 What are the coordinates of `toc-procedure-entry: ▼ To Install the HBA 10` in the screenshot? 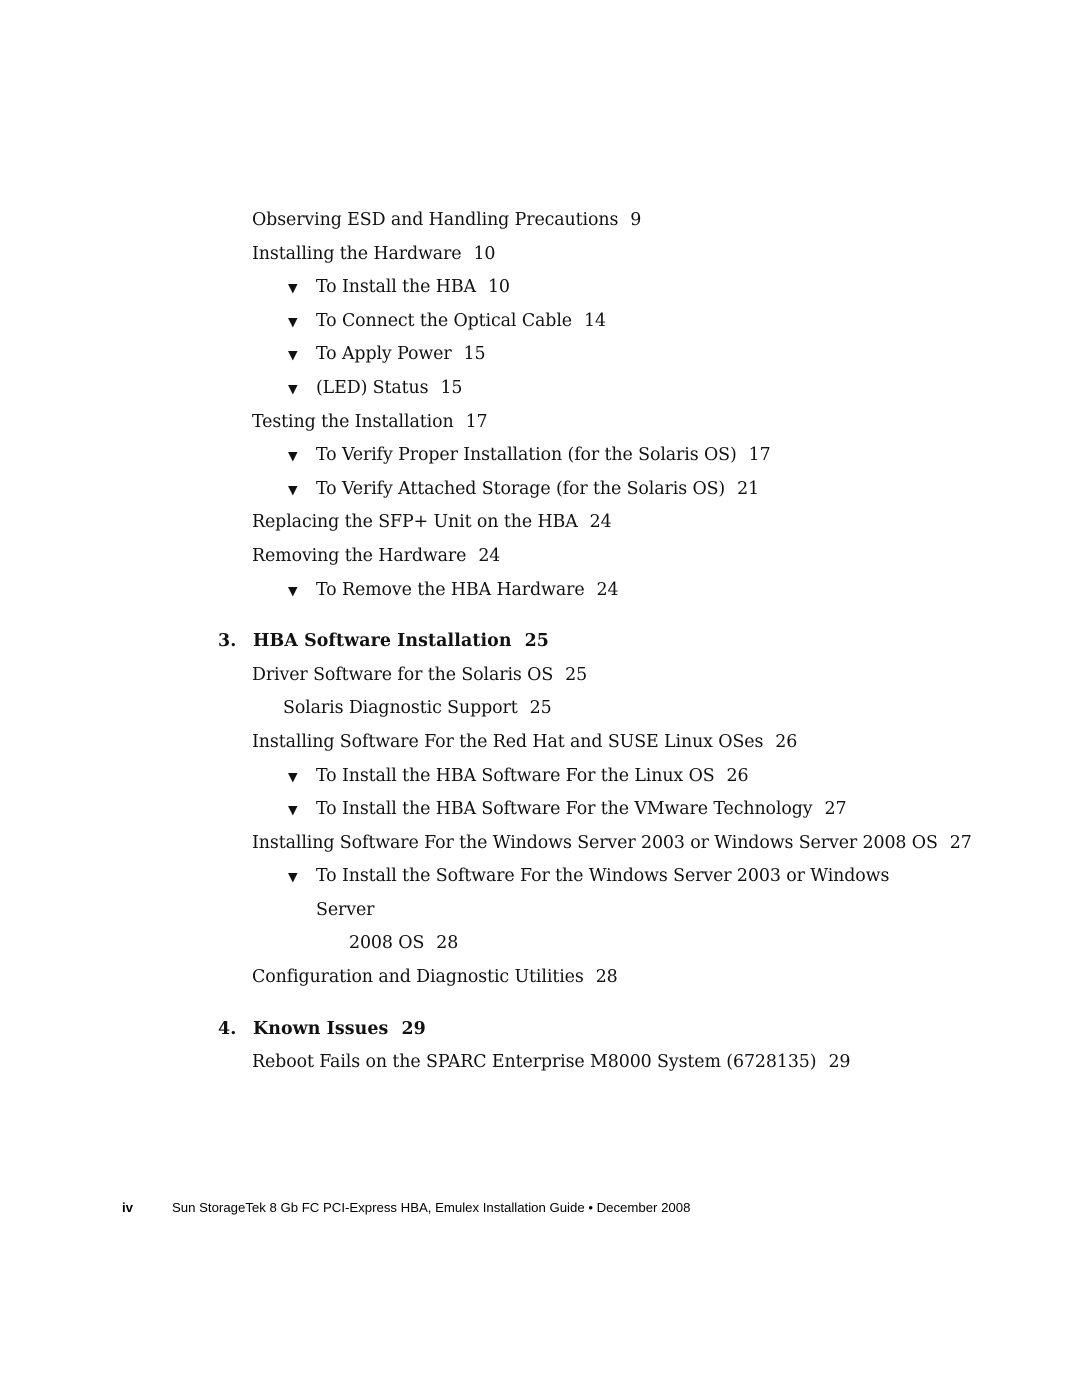 It's located at (540, 288).